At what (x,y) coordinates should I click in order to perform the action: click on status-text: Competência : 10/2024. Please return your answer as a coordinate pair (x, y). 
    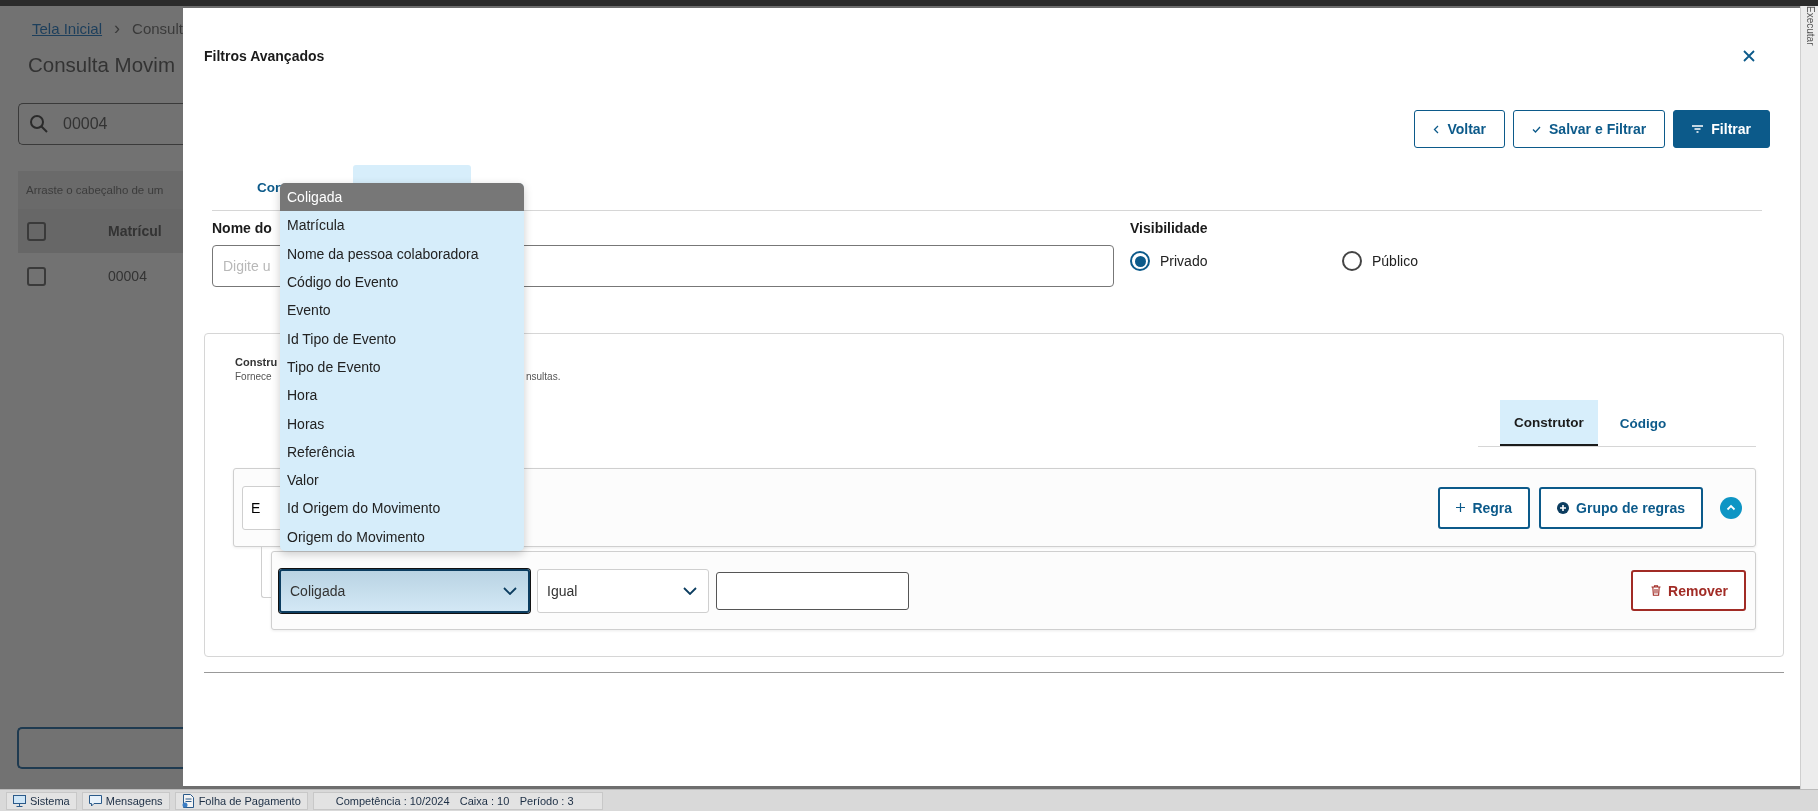
    Looking at the image, I should click on (393, 800).